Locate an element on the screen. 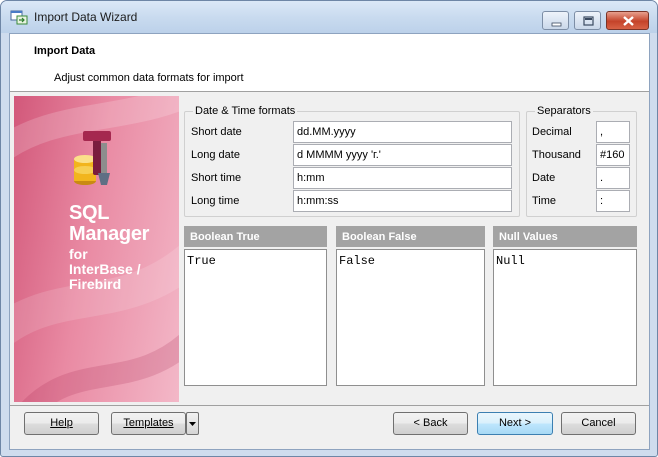 The image size is (658, 457). long-date-label: Long date is located at coordinates (215, 155).